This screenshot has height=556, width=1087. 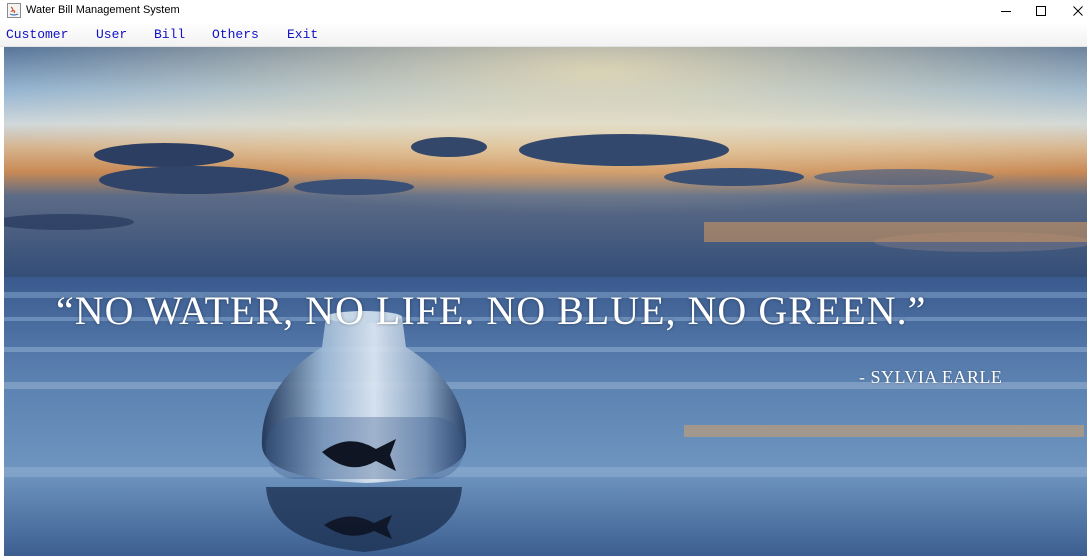 What do you see at coordinates (1078, 11) in the screenshot?
I see `close-icon` at bounding box center [1078, 11].